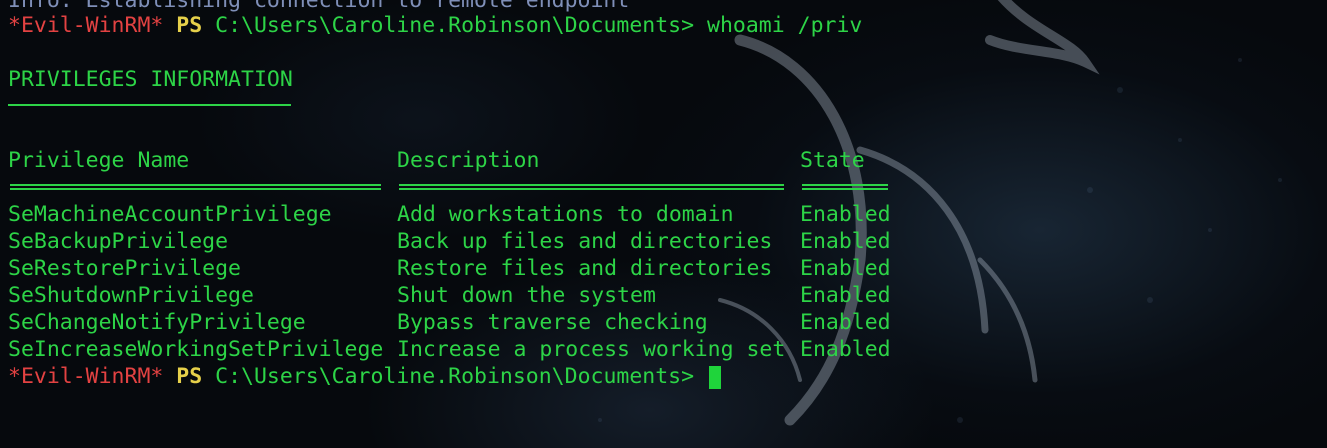  What do you see at coordinates (585, 241) in the screenshot?
I see `privilege-description: Back up files and directories` at bounding box center [585, 241].